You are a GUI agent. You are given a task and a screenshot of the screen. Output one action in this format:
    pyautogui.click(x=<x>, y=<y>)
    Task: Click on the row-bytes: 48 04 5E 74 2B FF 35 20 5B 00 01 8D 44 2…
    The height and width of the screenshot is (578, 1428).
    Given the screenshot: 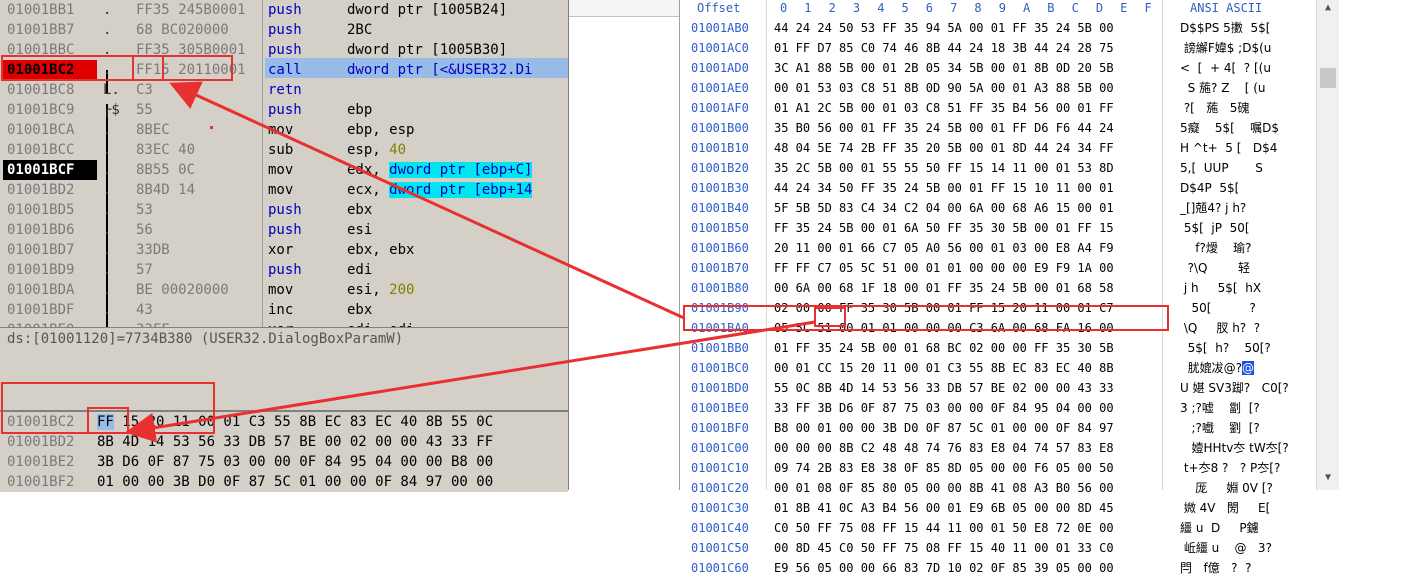 What is the action you would take?
    pyautogui.click(x=944, y=148)
    